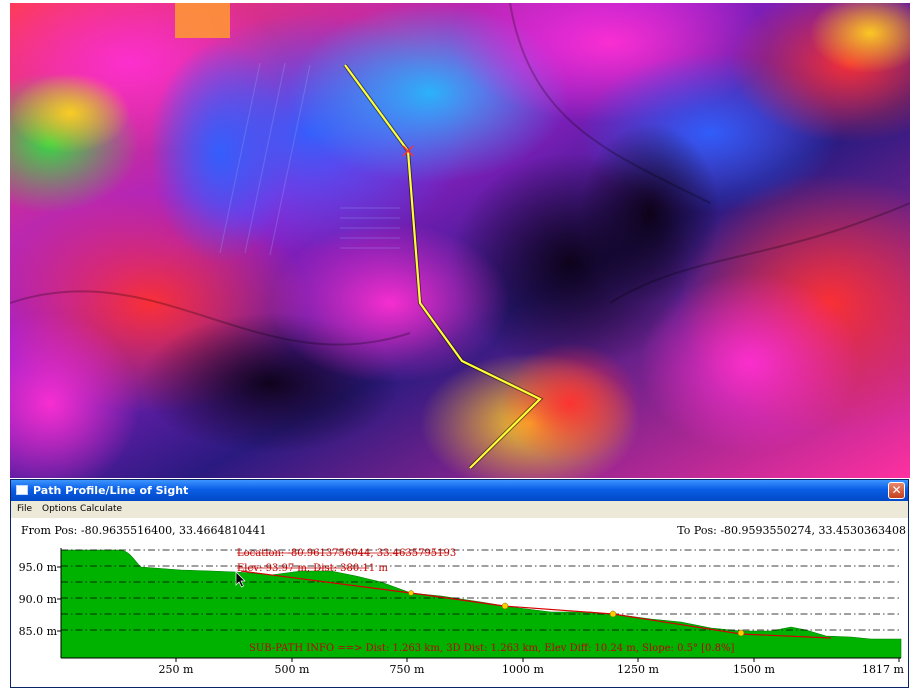 Image resolution: width=920 pixels, height=697 pixels. I want to click on y-tick-label: 85.0 m, so click(38, 631).